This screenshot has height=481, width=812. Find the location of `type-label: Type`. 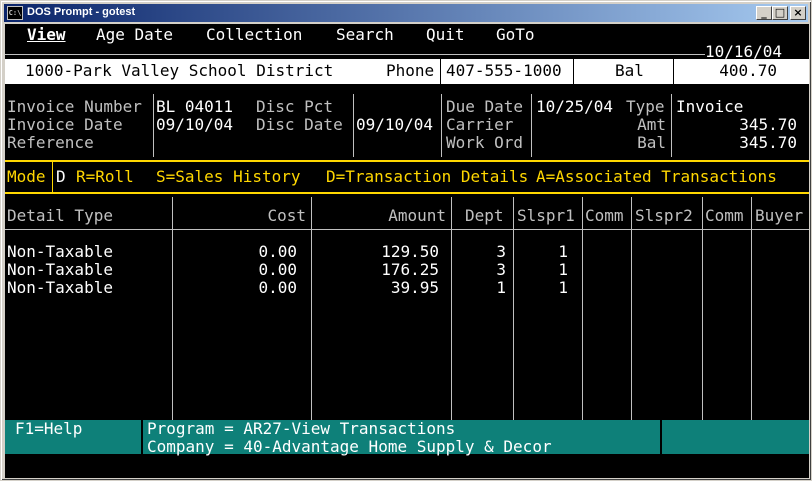

type-label: Type is located at coordinates (645, 106).